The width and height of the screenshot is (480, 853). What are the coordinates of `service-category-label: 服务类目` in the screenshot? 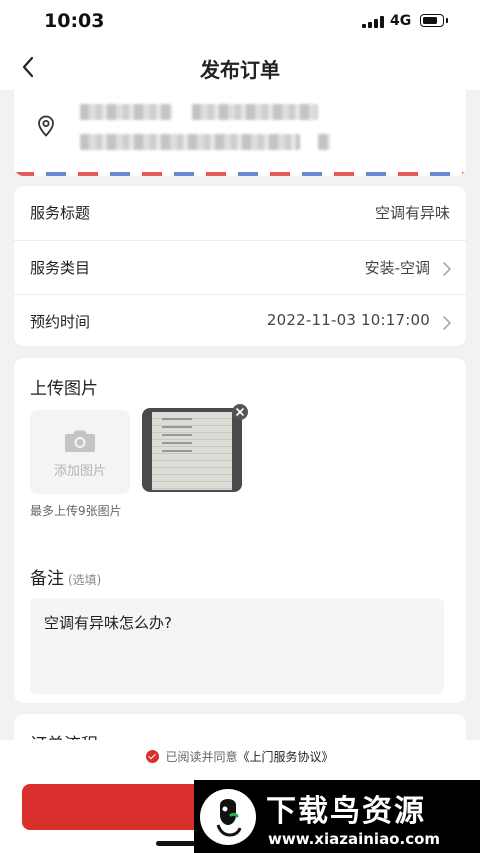 It's located at (60, 268).